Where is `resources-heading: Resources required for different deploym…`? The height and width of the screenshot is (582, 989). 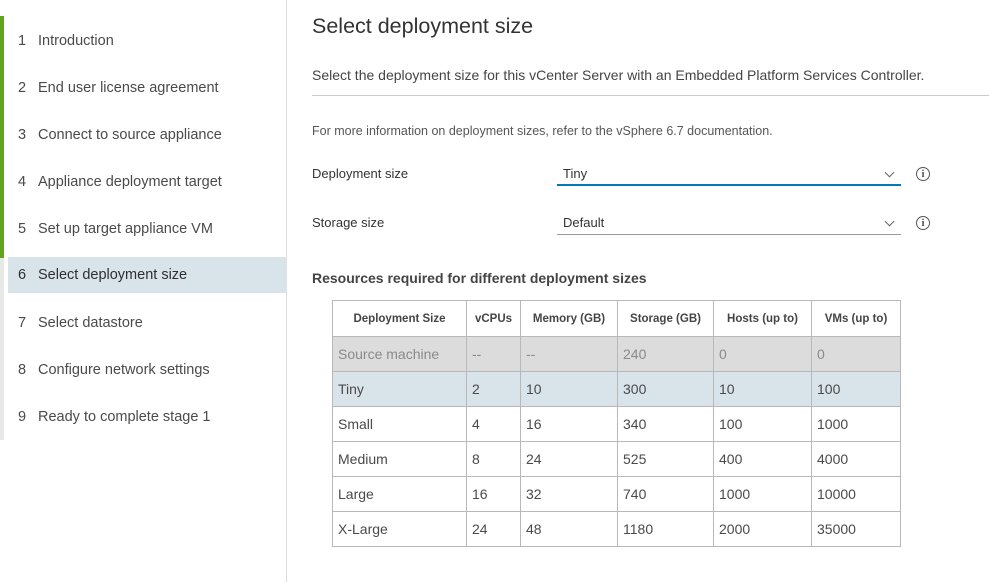 resources-heading: Resources required for different deploym… is located at coordinates (479, 278).